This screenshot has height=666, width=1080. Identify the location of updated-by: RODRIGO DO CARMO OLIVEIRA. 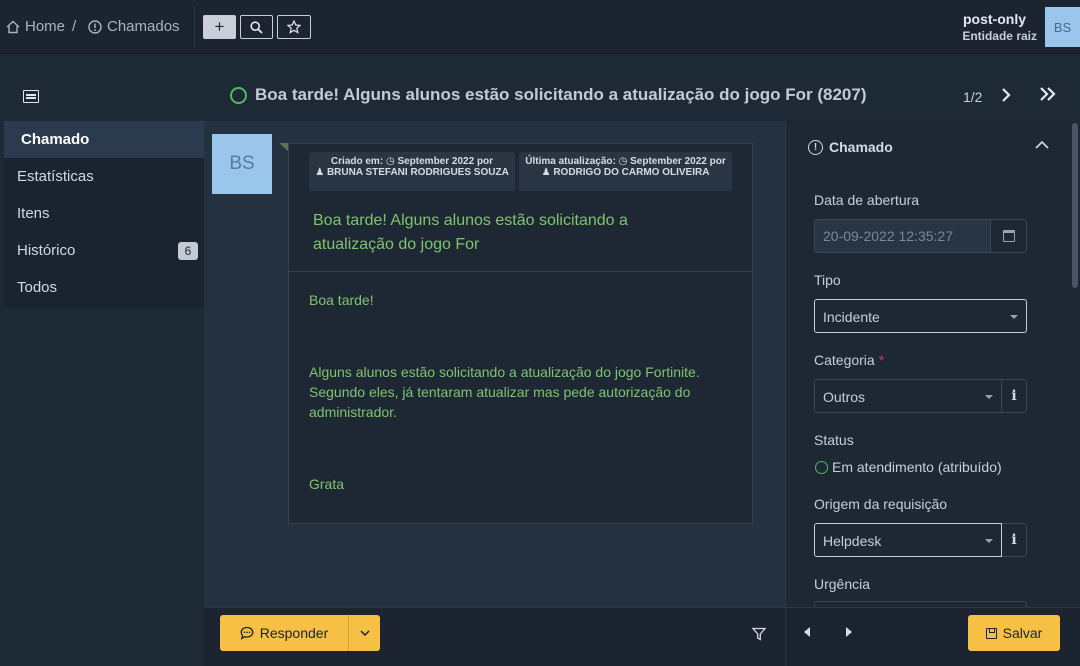
(631, 172).